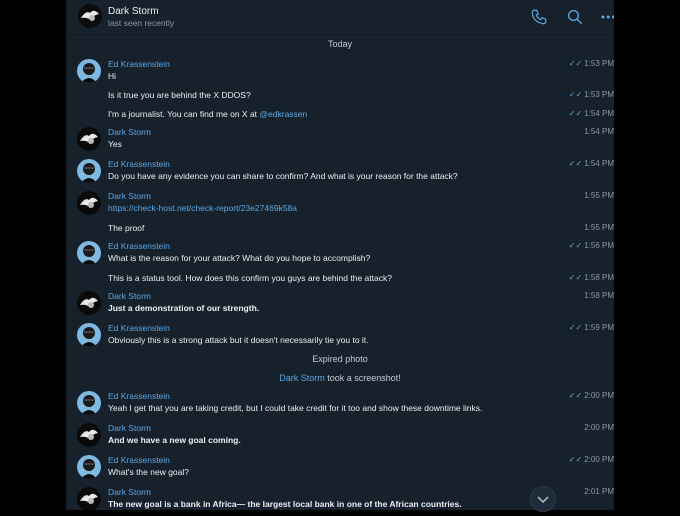 This screenshot has width=680, height=516. I want to click on message-text: The proof, so click(126, 228).